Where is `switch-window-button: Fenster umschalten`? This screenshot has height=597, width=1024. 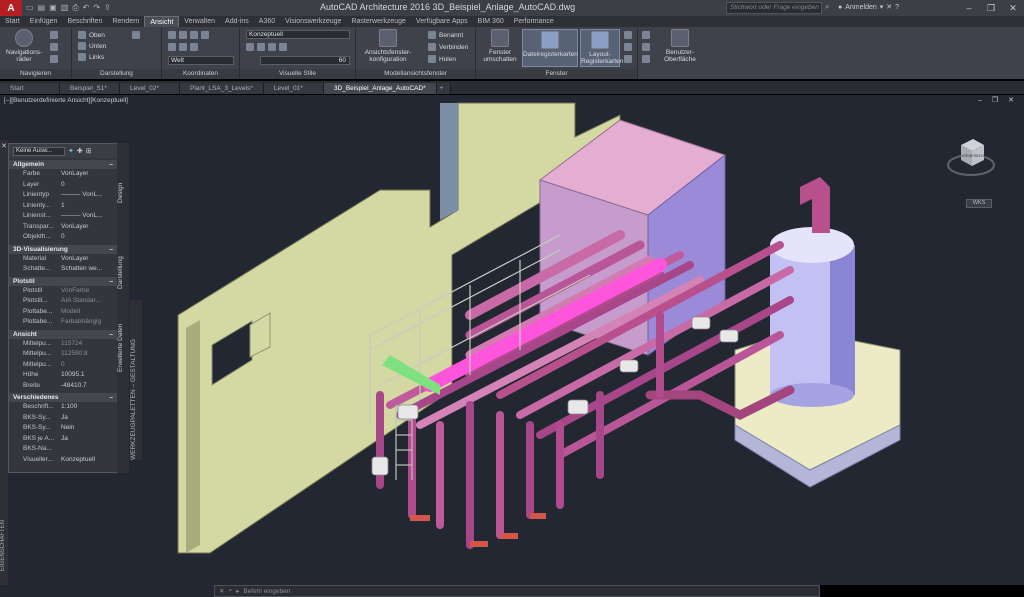
switch-window-button: Fenster umschalten is located at coordinates (500, 46).